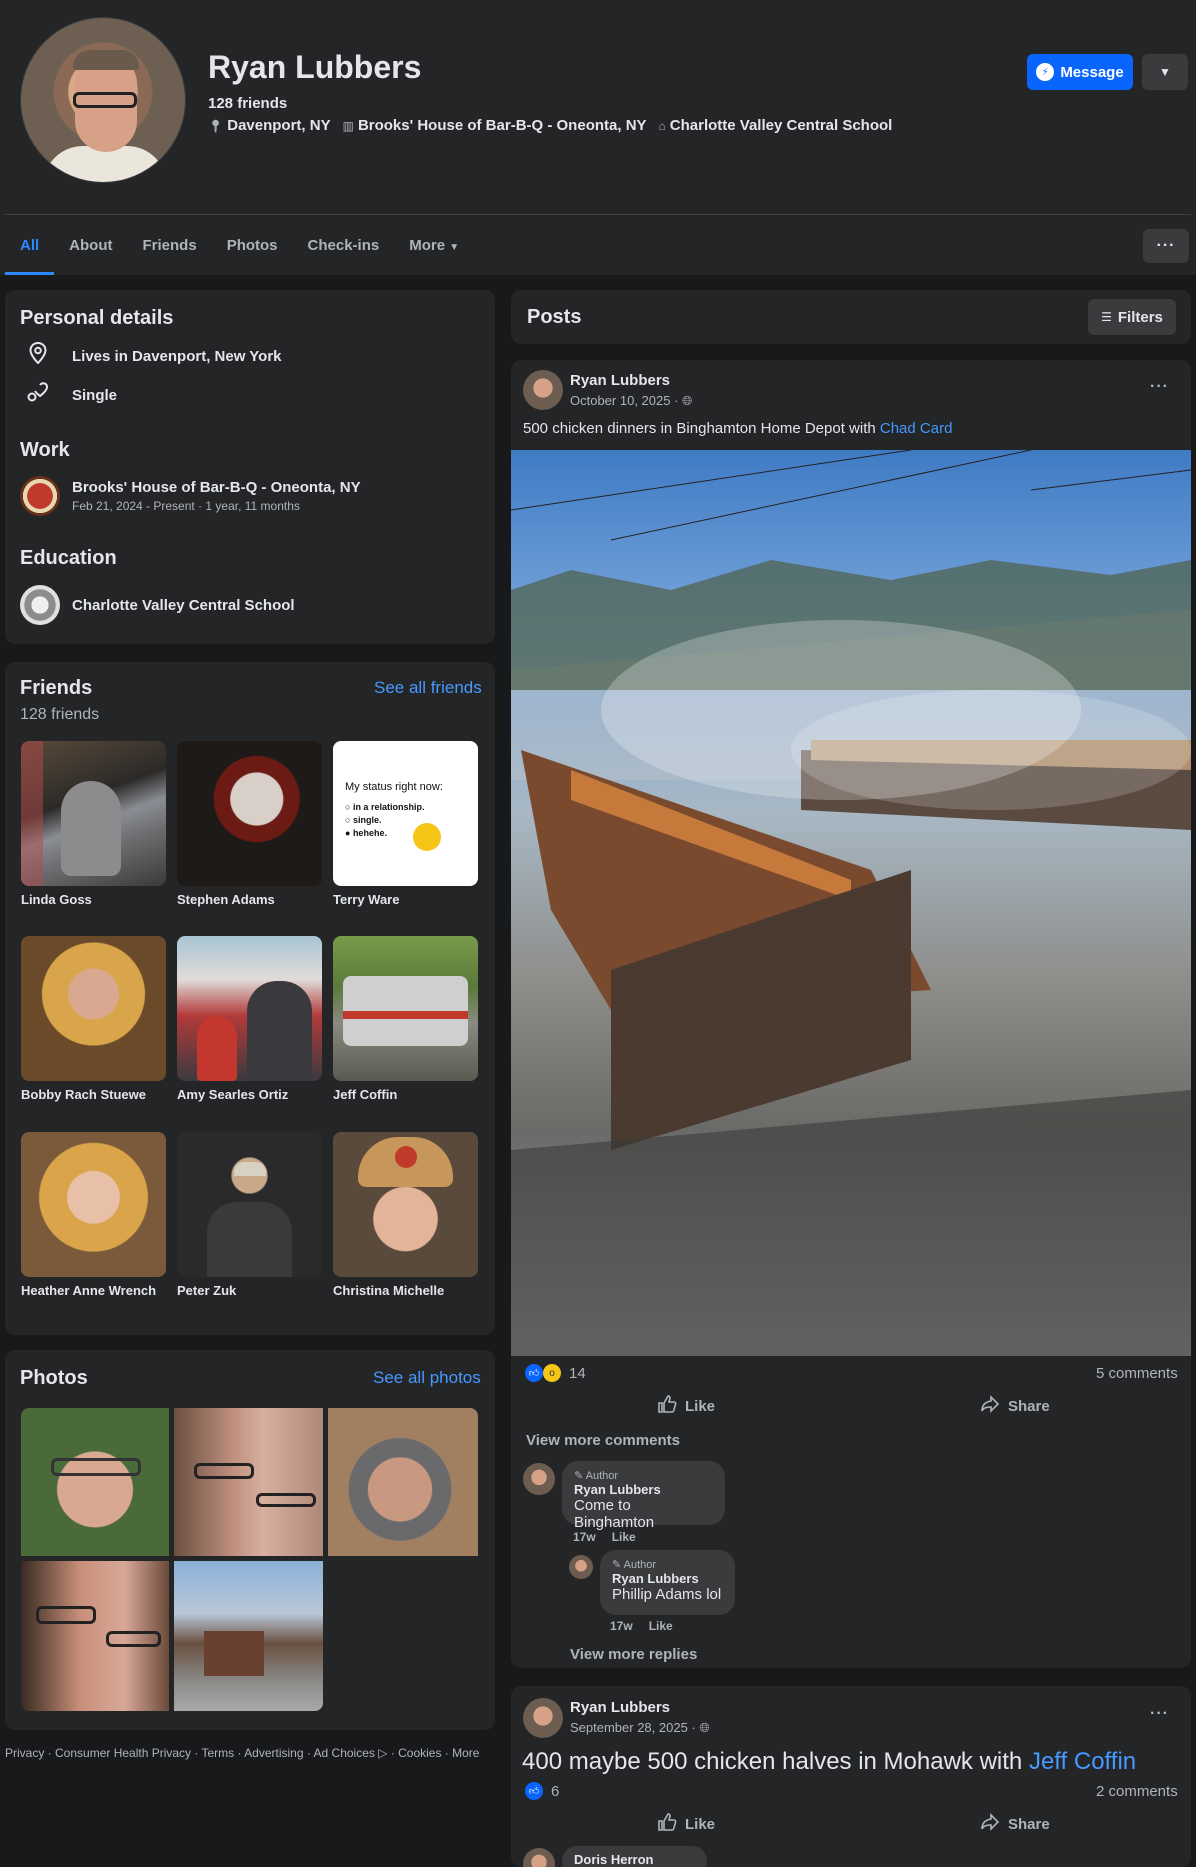 This screenshot has height=1867, width=1196. What do you see at coordinates (60, 714) in the screenshot?
I see `friends-count: 128 friends` at bounding box center [60, 714].